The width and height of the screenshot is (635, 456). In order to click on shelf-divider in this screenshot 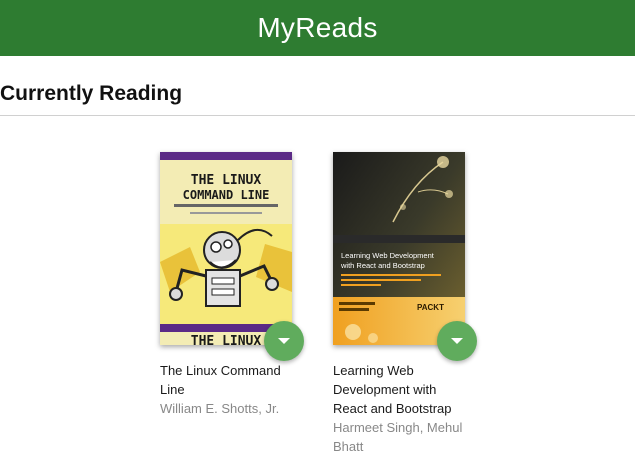, I will do `click(317, 115)`.